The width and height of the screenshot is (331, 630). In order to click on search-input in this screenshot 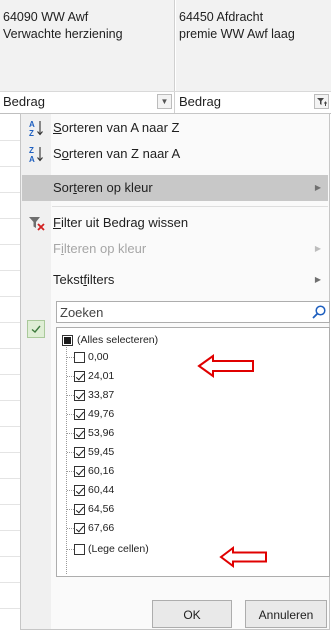, I will do `click(183, 312)`.